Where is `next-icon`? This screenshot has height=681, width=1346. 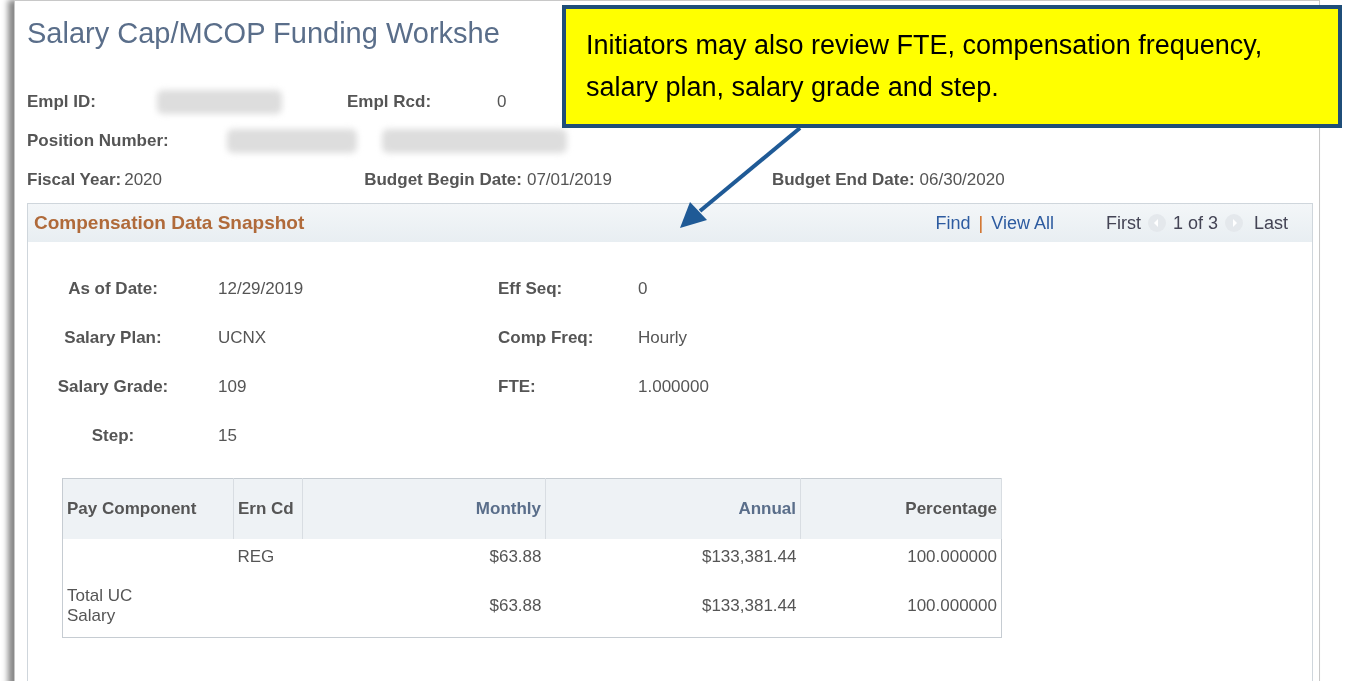 next-icon is located at coordinates (1233, 223).